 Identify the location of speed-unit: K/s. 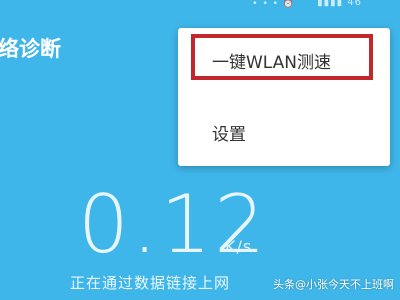
(239, 246).